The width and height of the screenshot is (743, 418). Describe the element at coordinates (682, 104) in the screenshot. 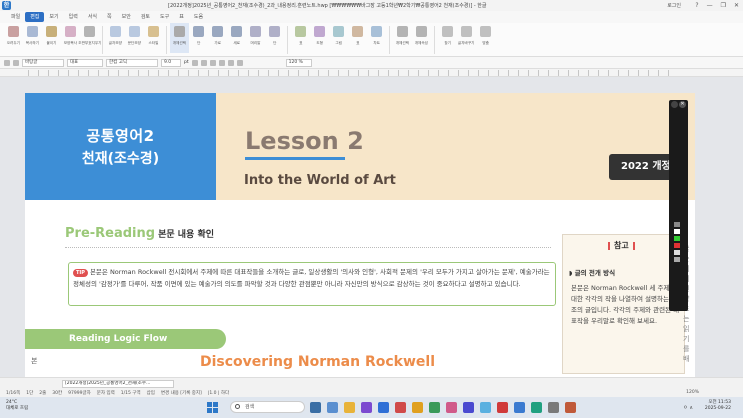

I see `pen-close-icon: ✕` at that location.